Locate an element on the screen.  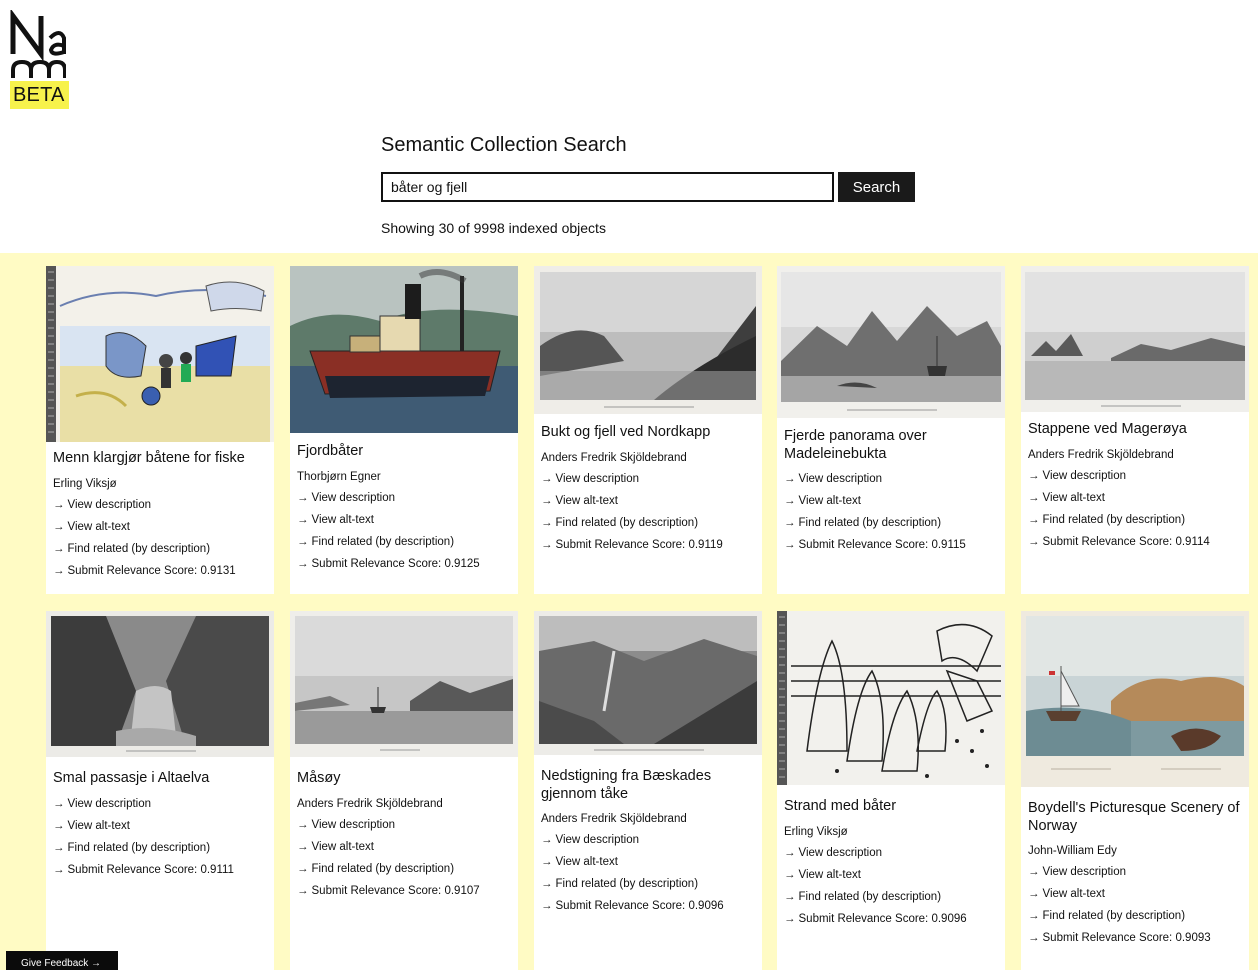
result-title: Fjerde panorama over Madeleinebukta is located at coordinates (855, 445).